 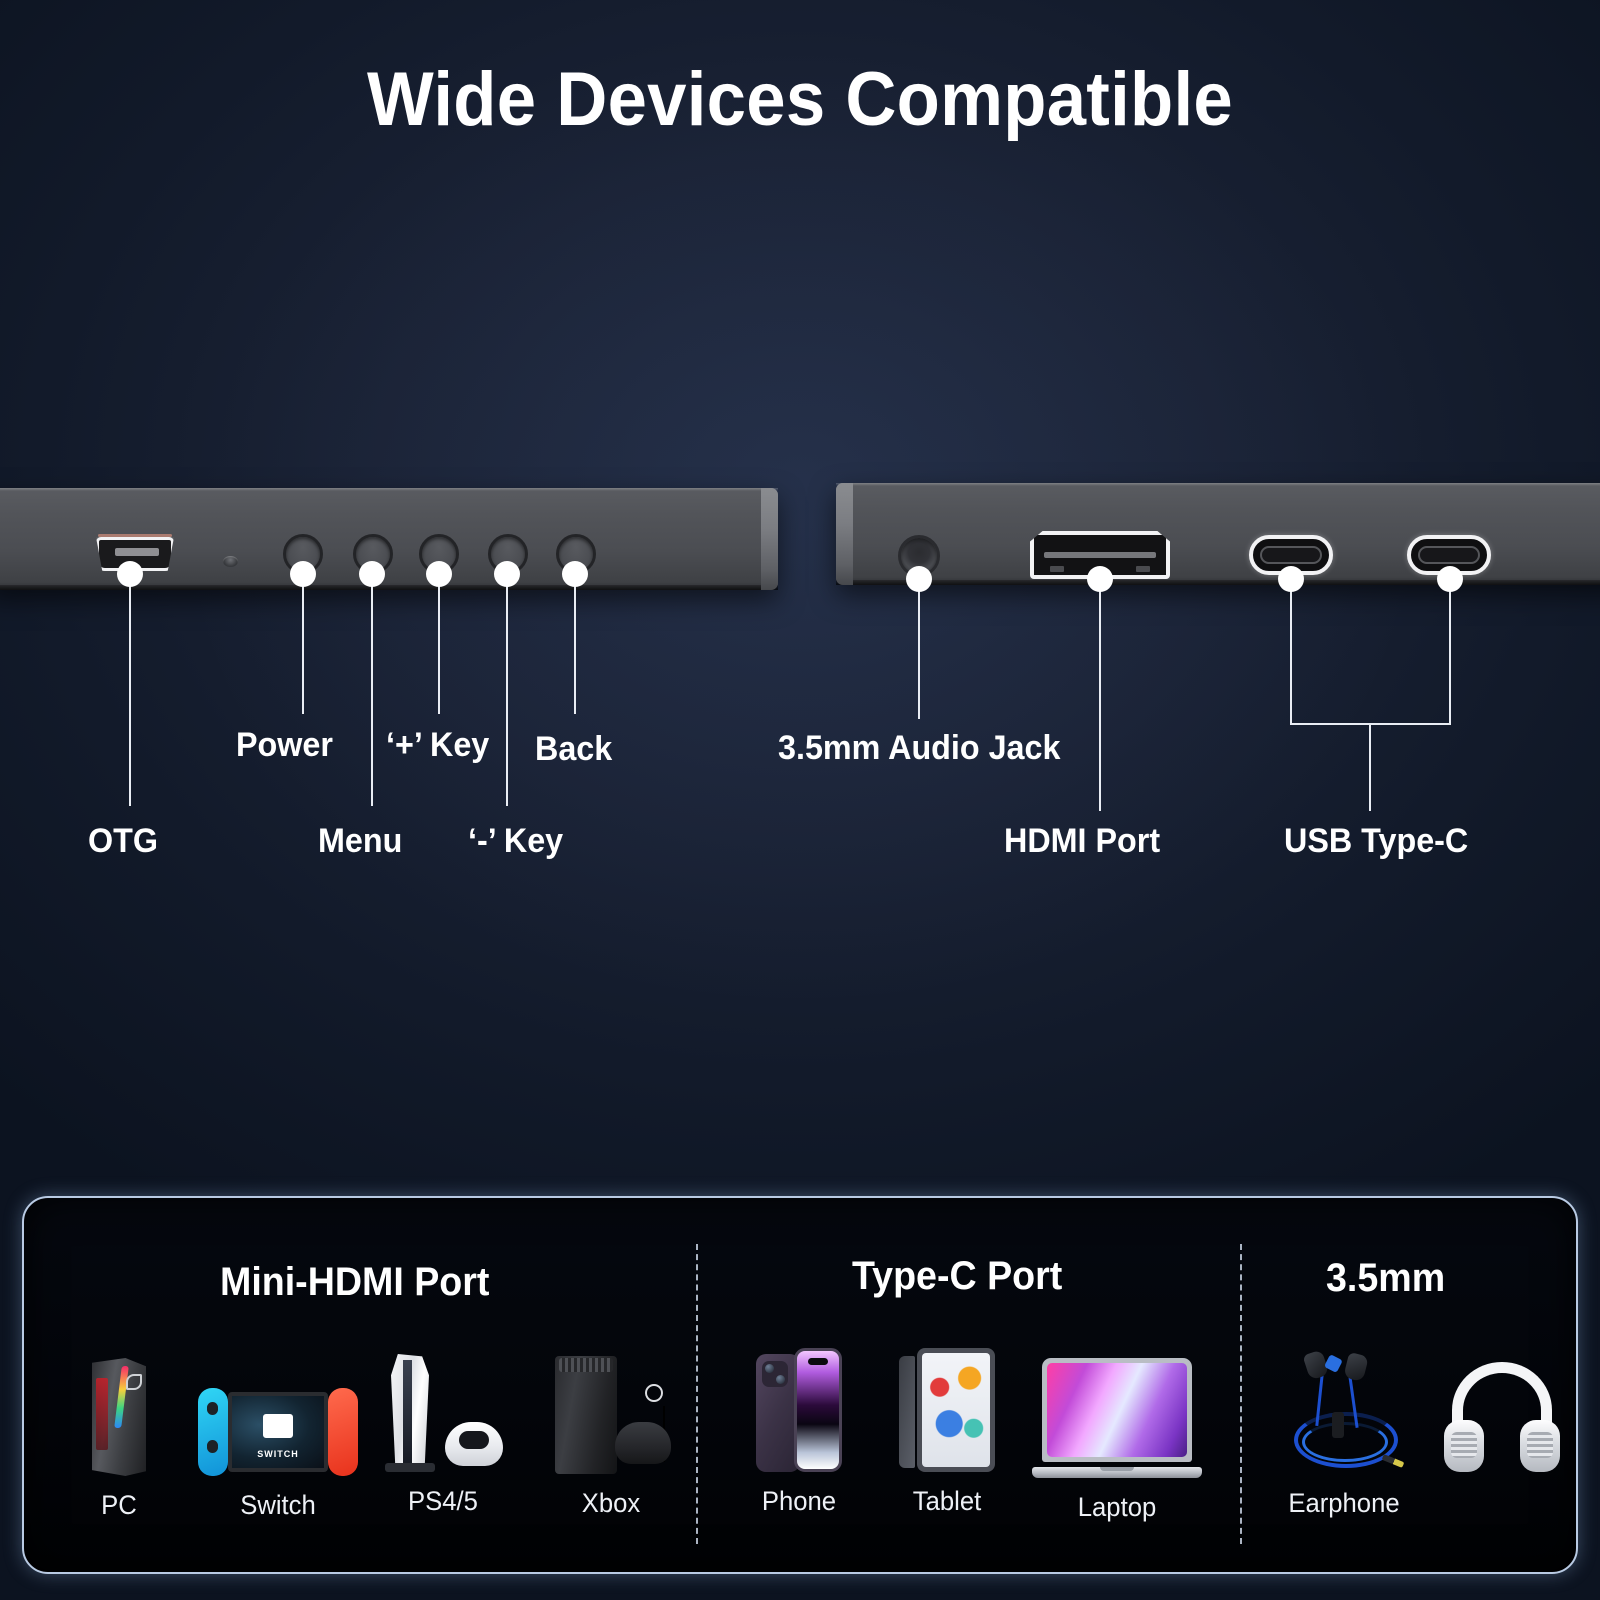 I want to click on earbuds-icon, so click(x=1344, y=1409).